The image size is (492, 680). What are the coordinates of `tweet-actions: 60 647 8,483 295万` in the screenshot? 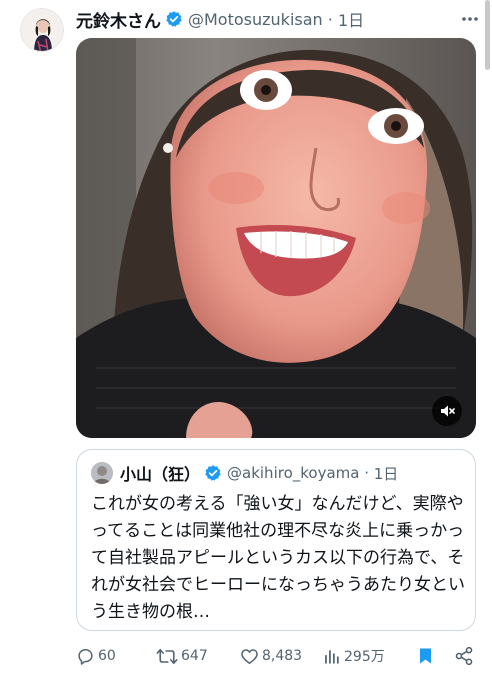 It's located at (278, 656).